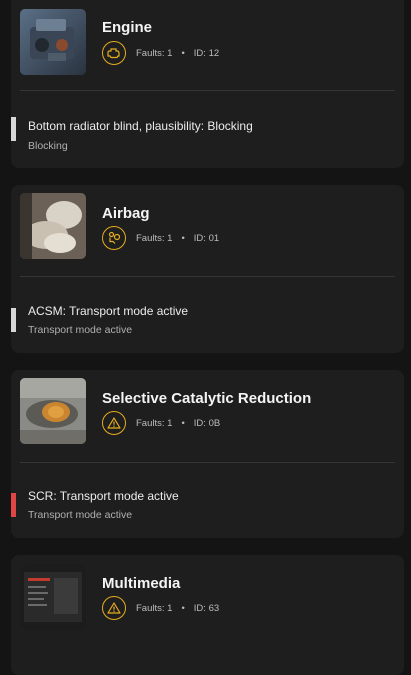 This screenshot has height=675, width=411. I want to click on module-meta: Faults: 1 • ID: 63, so click(160, 608).